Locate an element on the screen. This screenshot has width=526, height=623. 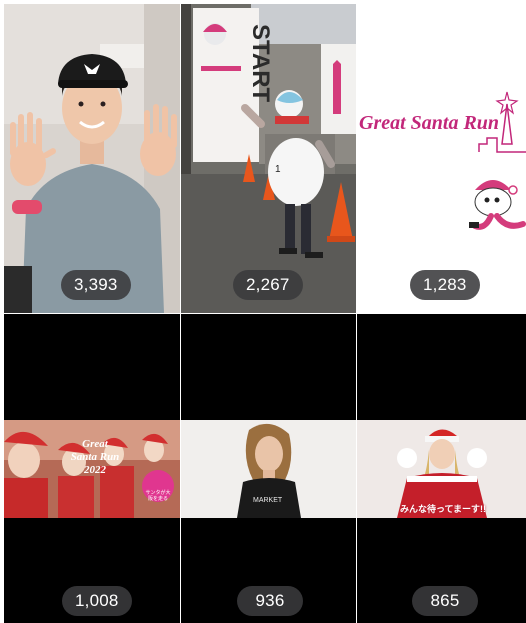
start-banner-text: START is located at coordinates (260, 63).